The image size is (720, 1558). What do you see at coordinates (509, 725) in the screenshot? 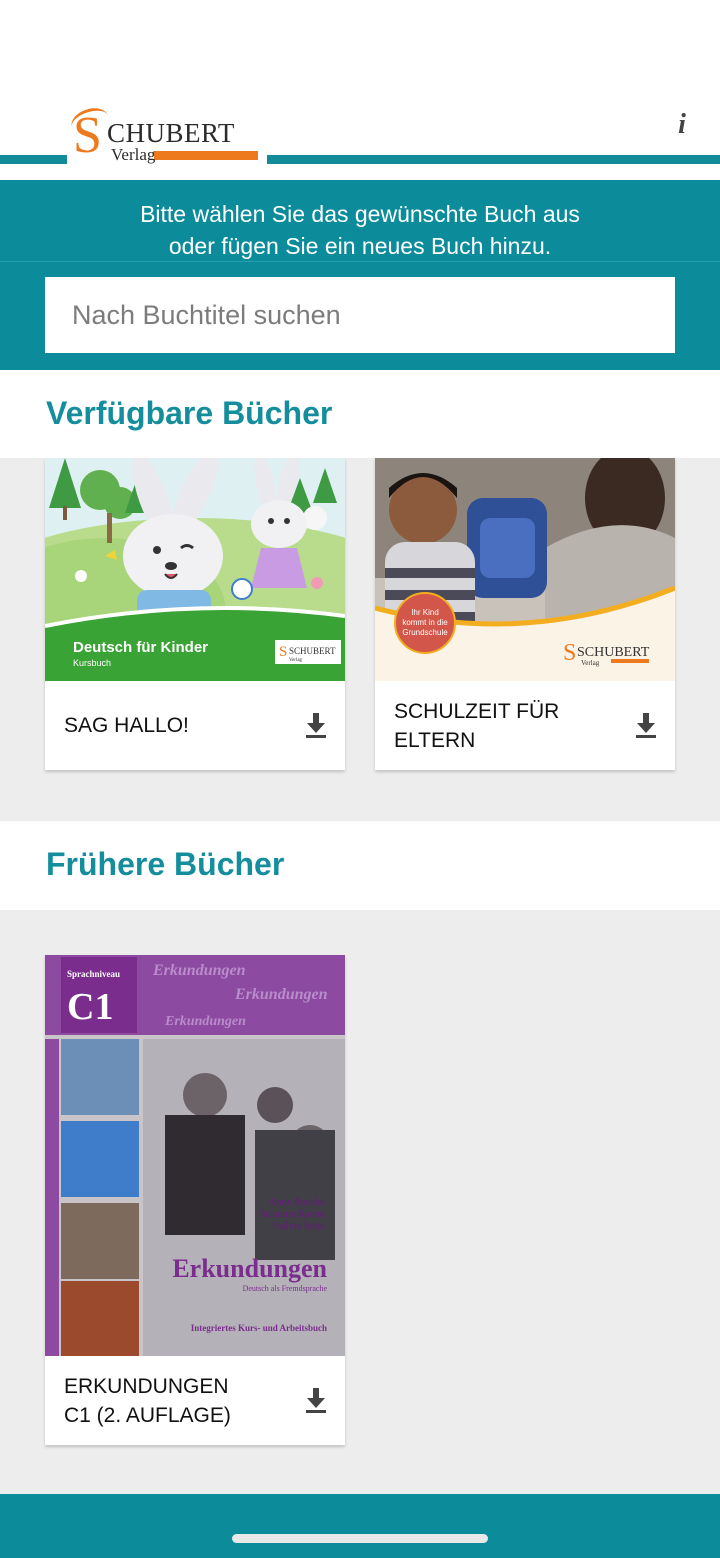
I see `book-title: SCHULZEIT FÜR ELTERN` at bounding box center [509, 725].